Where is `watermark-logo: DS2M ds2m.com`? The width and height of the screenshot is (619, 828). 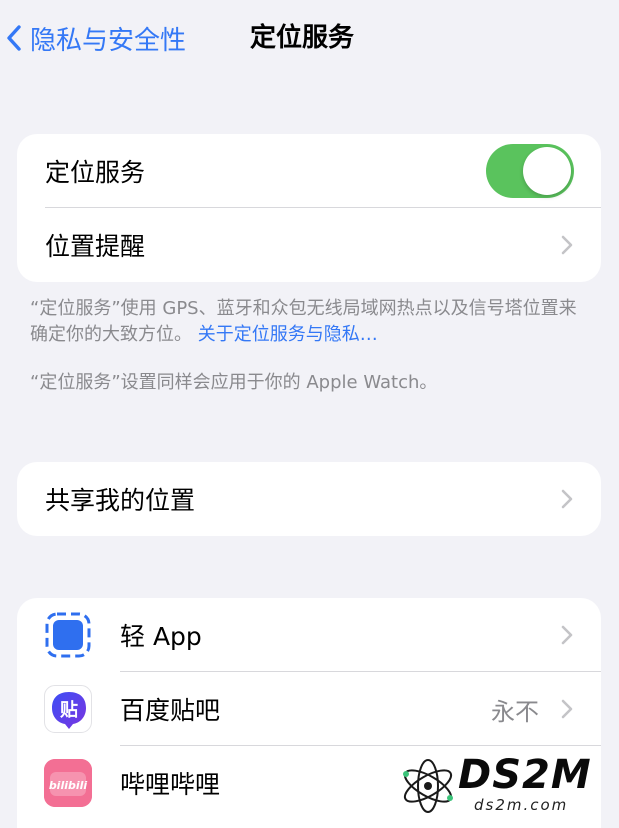
watermark-logo: DS2M ds2m.com is located at coordinates (503, 786).